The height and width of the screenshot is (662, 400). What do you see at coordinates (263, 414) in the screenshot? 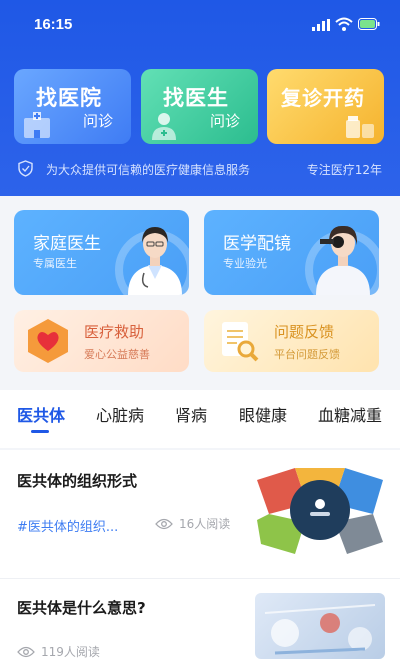
I see `tab-eye-health: 眼健康` at bounding box center [263, 414].